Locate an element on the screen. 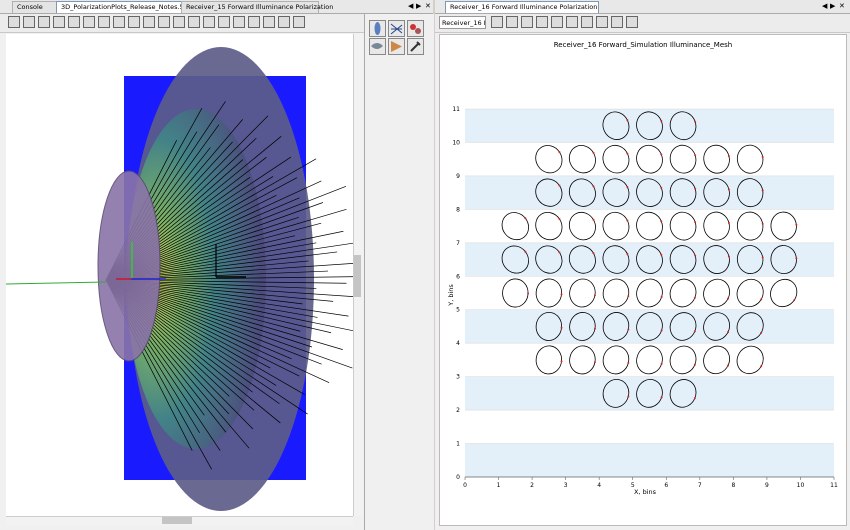 The height and width of the screenshot is (530, 850). print-icon is located at coordinates (527, 22).